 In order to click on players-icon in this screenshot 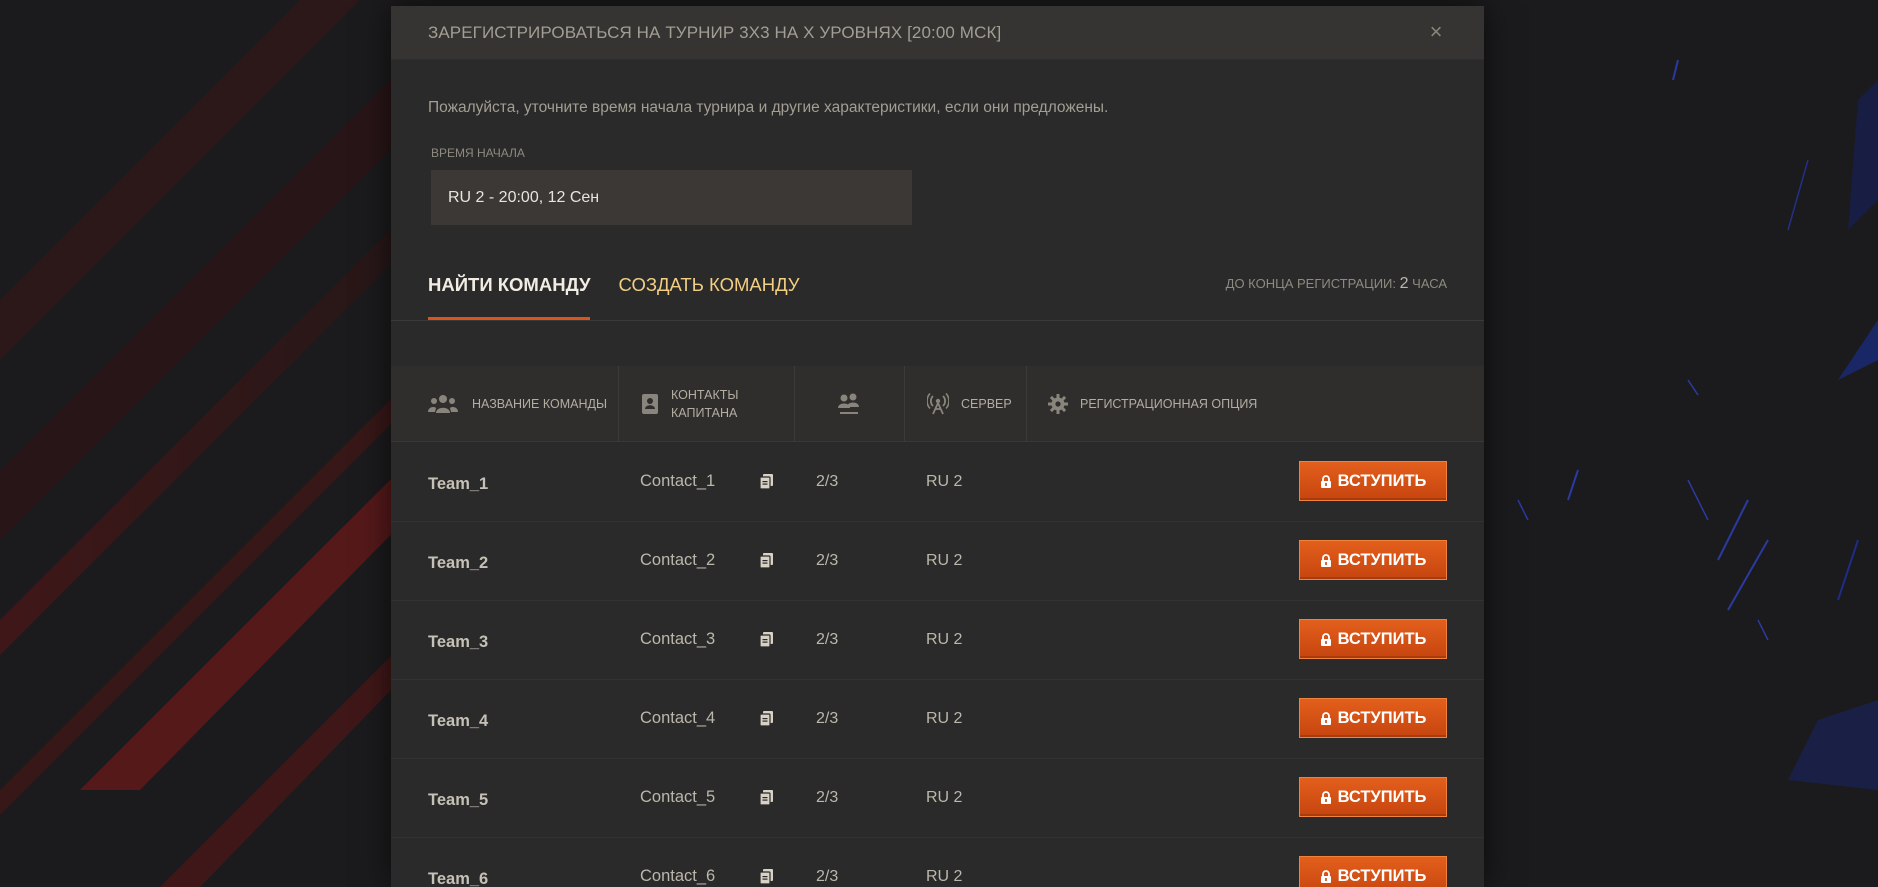, I will do `click(848, 403)`.